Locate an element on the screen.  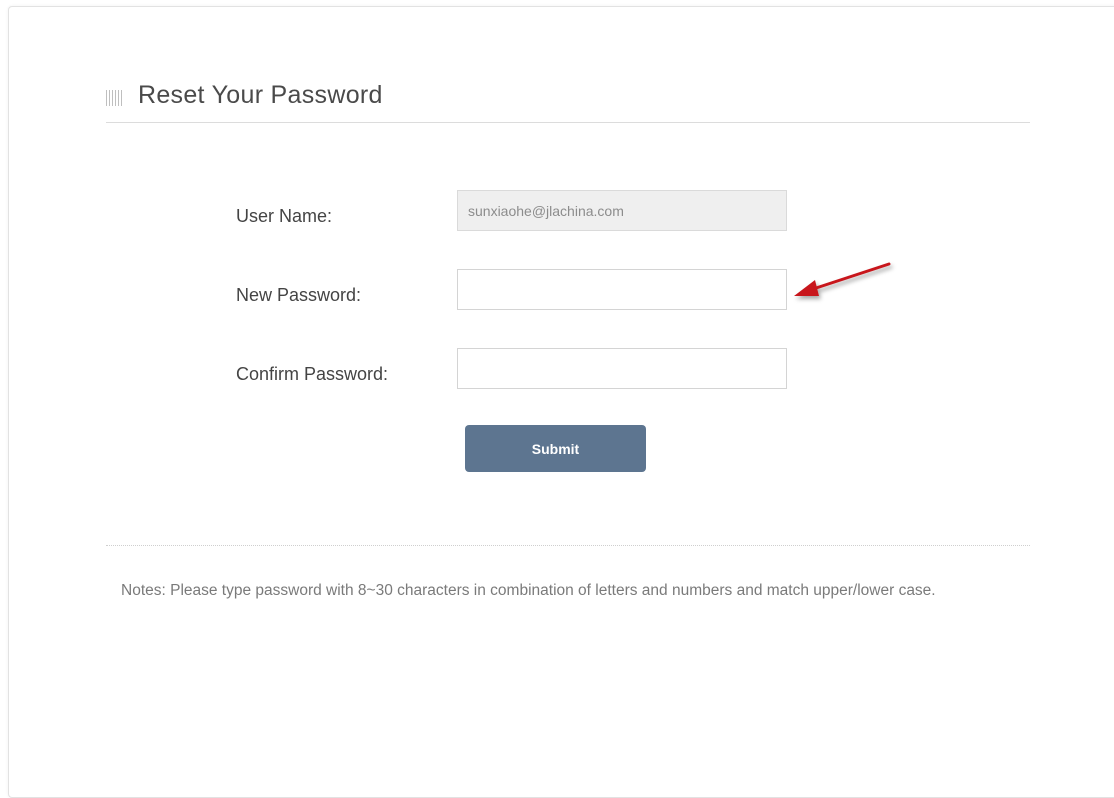
username-label: User Name: is located at coordinates (284, 216).